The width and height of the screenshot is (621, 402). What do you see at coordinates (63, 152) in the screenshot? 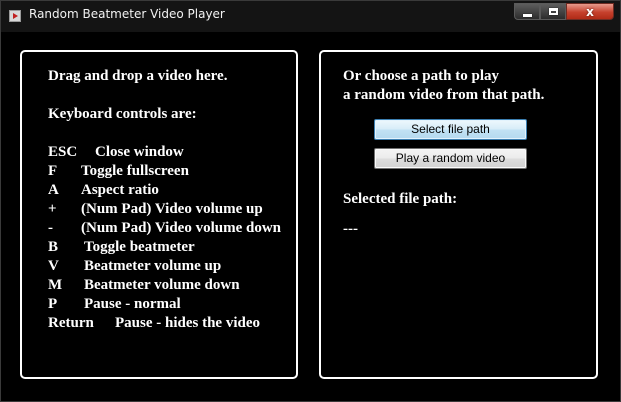
I see `control-key: ESC` at bounding box center [63, 152].